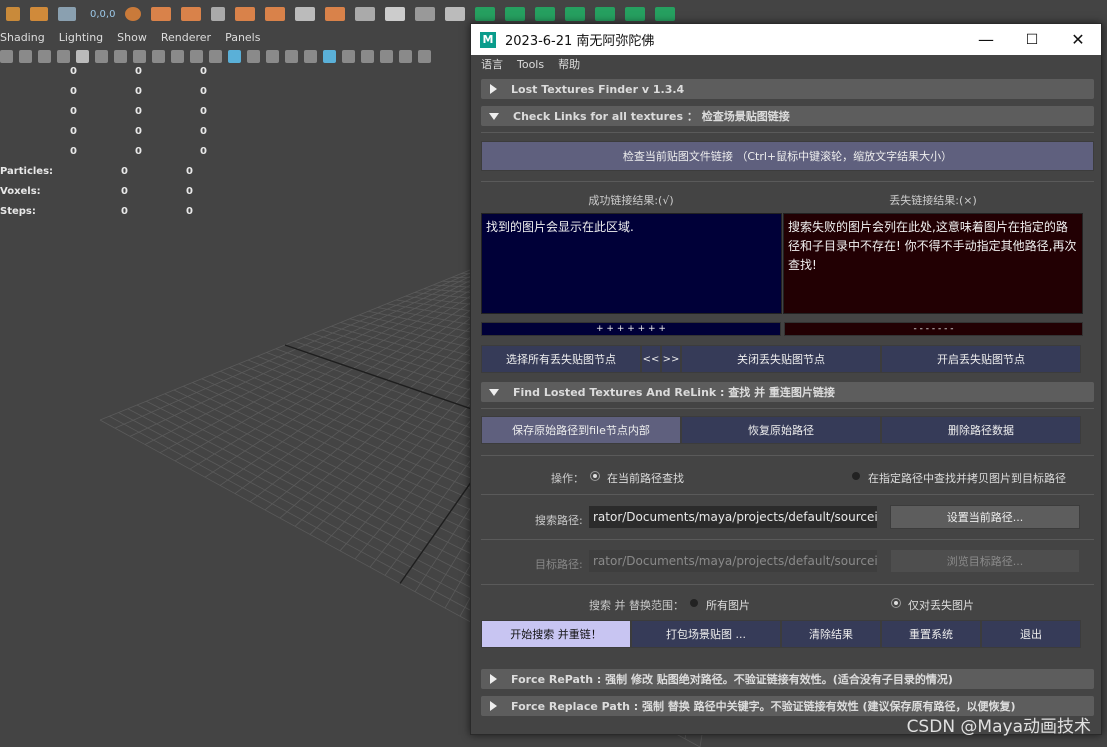 Image resolution: width=1107 pixels, height=747 pixels. Describe the element at coordinates (787, 89) in the screenshot. I see `section-finder-header: Lost Textures Finder v 1.3.4` at that location.